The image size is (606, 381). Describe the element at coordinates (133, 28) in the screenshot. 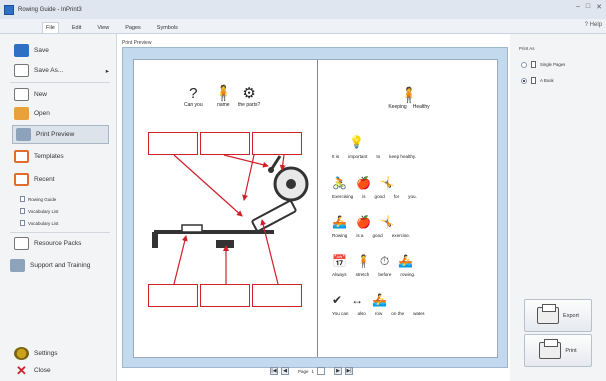

I see `tab-pages: Pages` at that location.